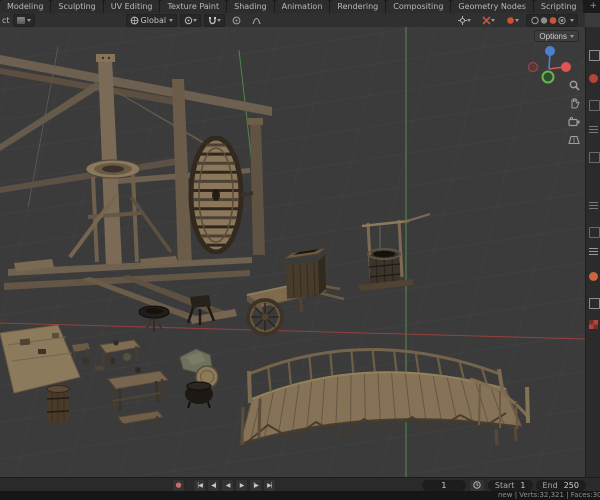 This screenshot has height=500, width=600. Describe the element at coordinates (77, 6) in the screenshot. I see `tab-sculpting: Sculpting` at that location.